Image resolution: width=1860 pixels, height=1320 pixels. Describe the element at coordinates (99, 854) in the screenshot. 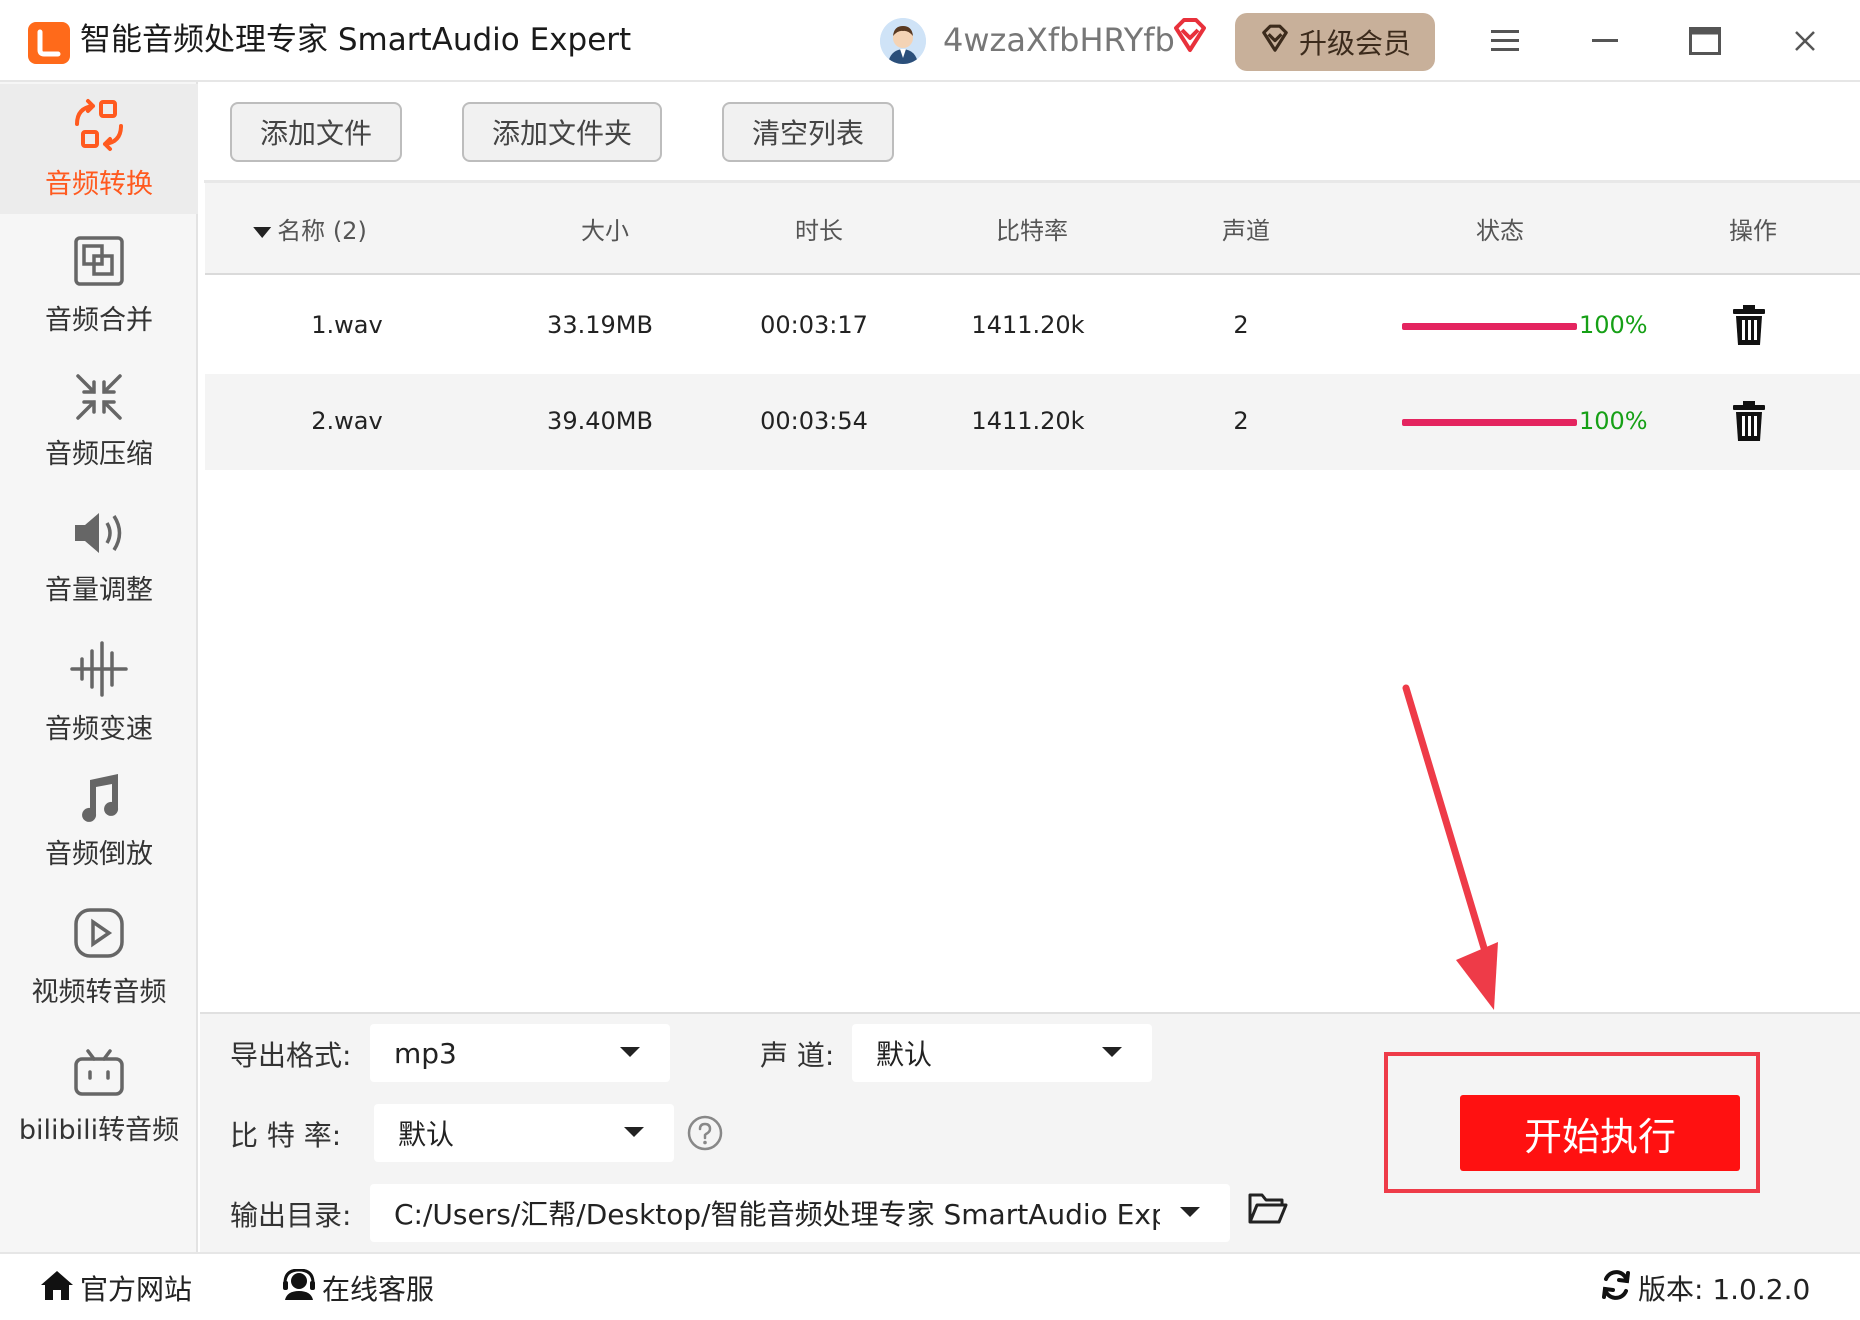

I see `sidebar-item-label: 音频倒放` at that location.